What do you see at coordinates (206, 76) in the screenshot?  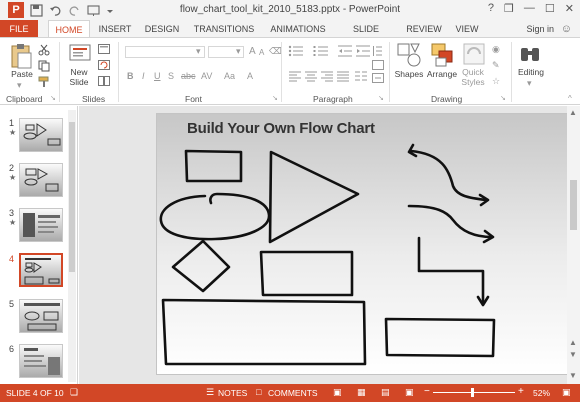 I see `character-spacing-icon: AV` at bounding box center [206, 76].